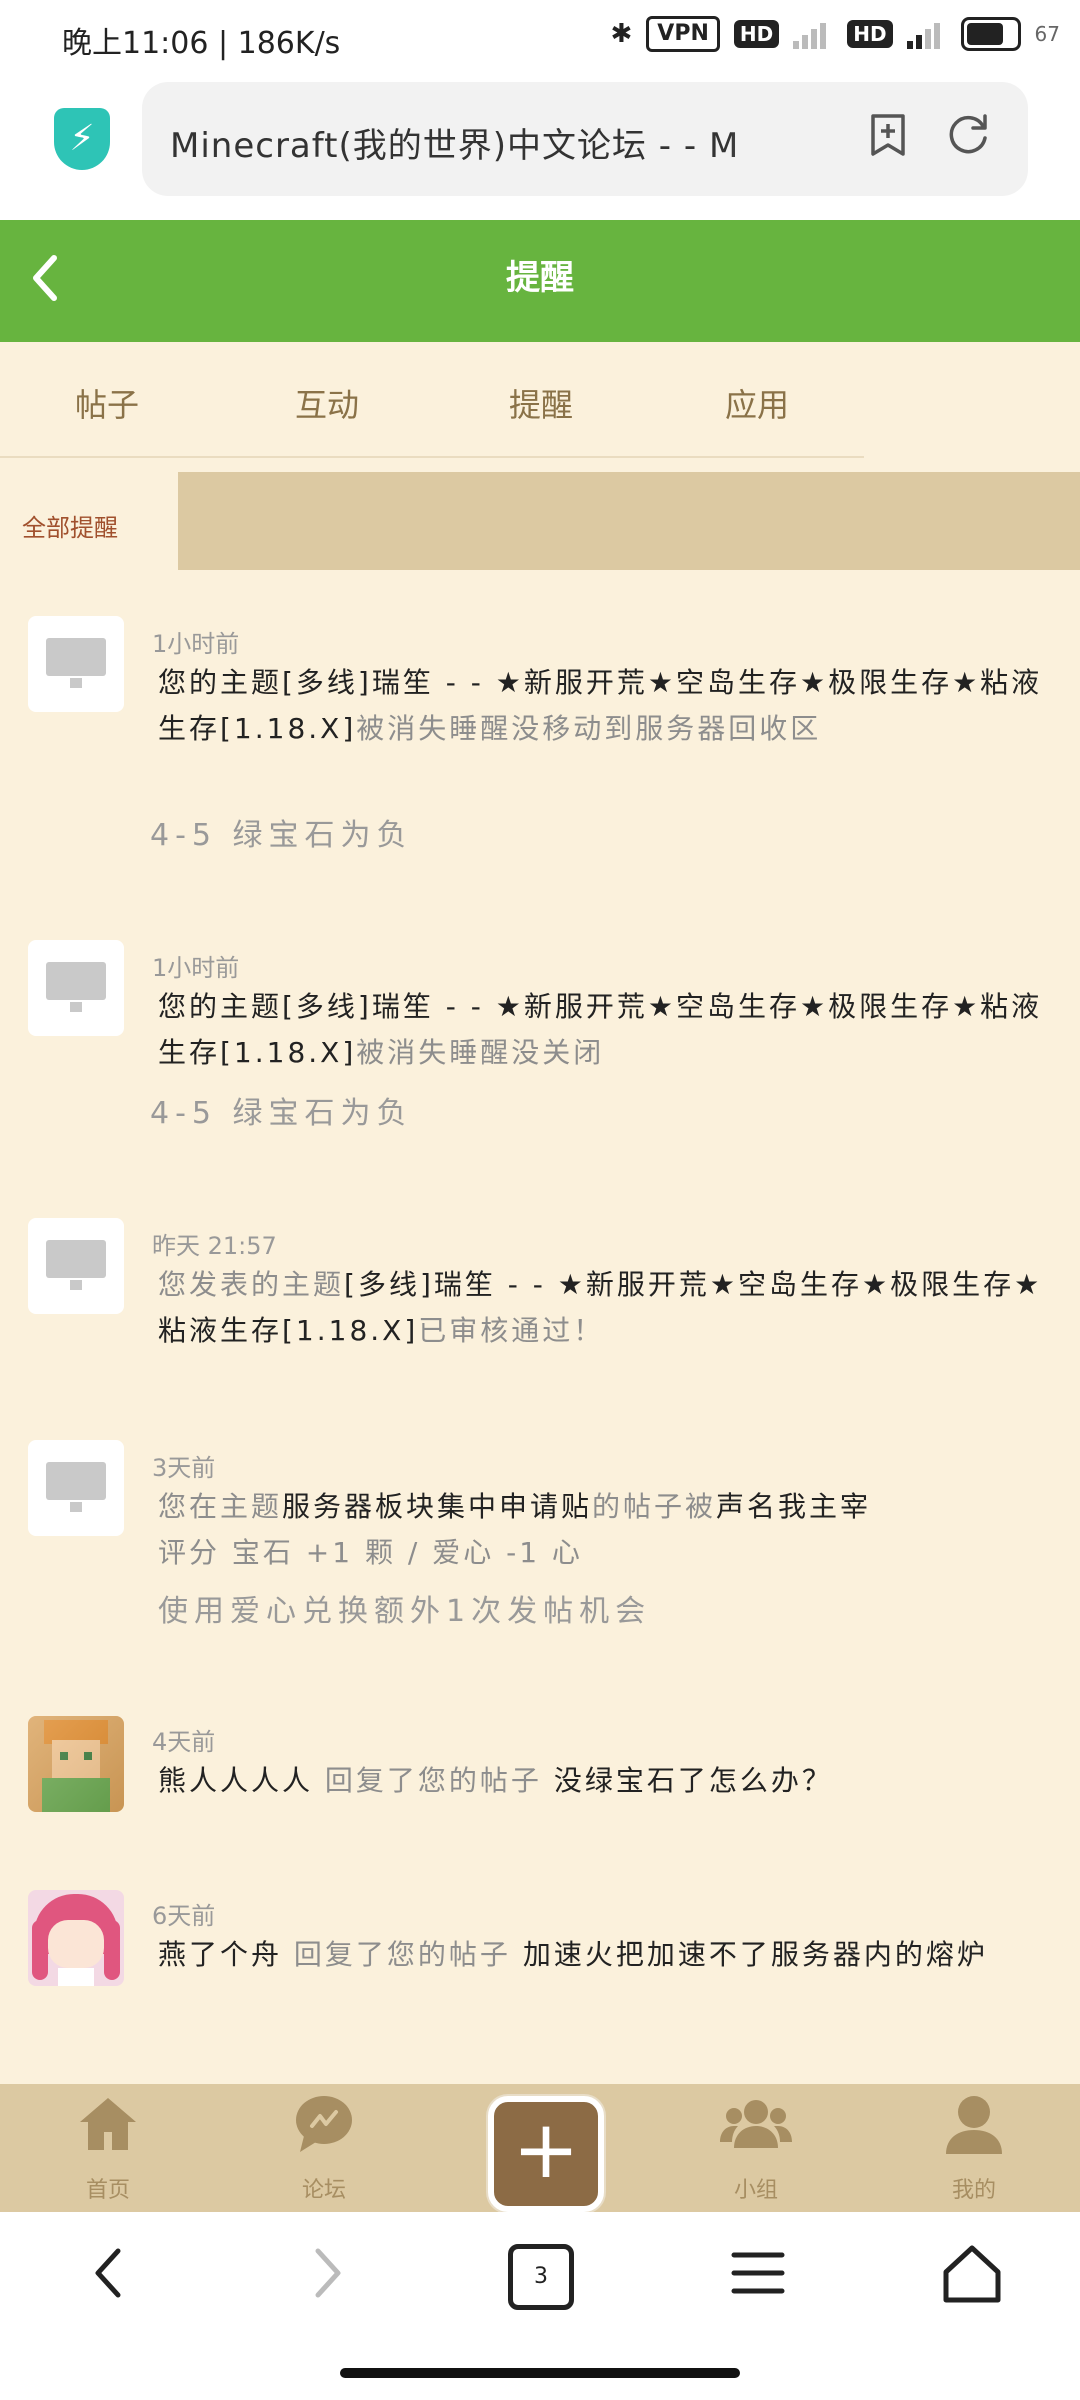 Image resolution: width=1080 pixels, height=2400 pixels. I want to click on notification-time: 昨天 21:57, so click(214, 1246).